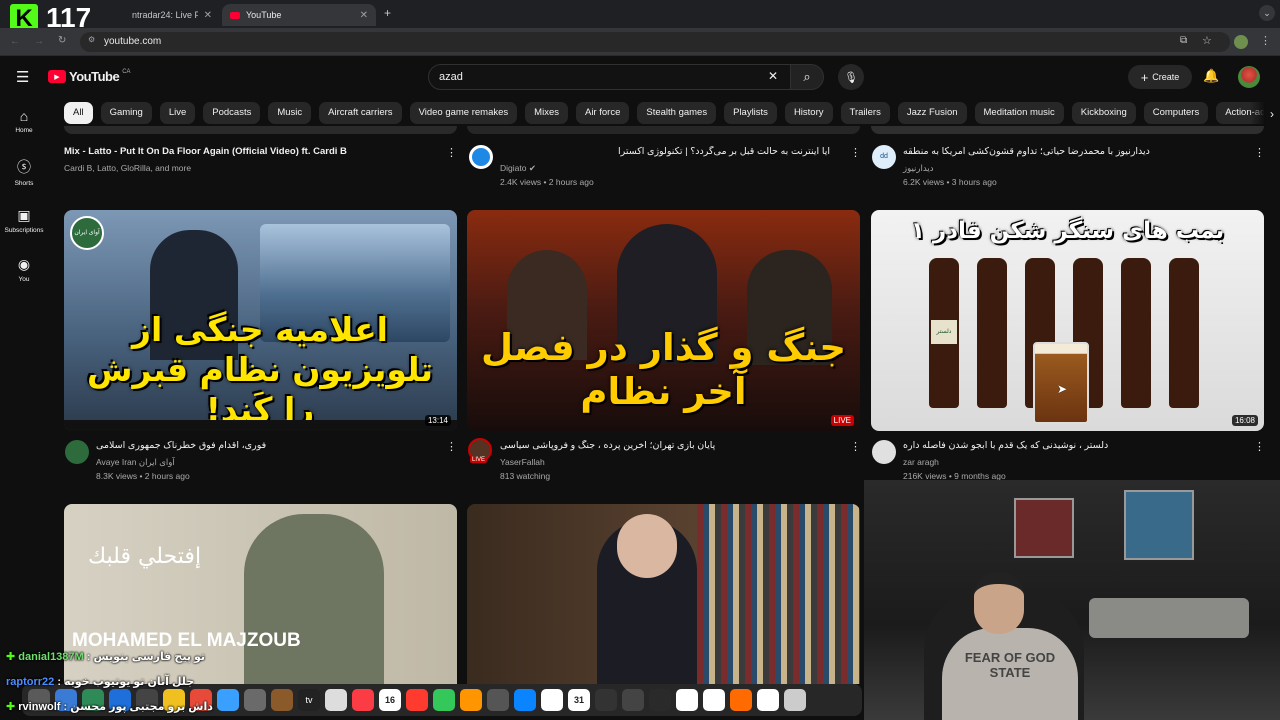 The image size is (1280, 720). Describe the element at coordinates (851, 77) in the screenshot. I see `voice-search-button: 🎙` at that location.